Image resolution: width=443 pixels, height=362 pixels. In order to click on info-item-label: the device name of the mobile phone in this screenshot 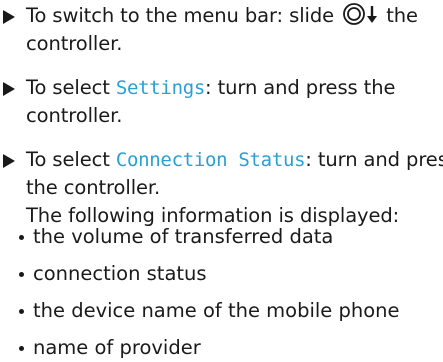, I will do `click(216, 310)`.